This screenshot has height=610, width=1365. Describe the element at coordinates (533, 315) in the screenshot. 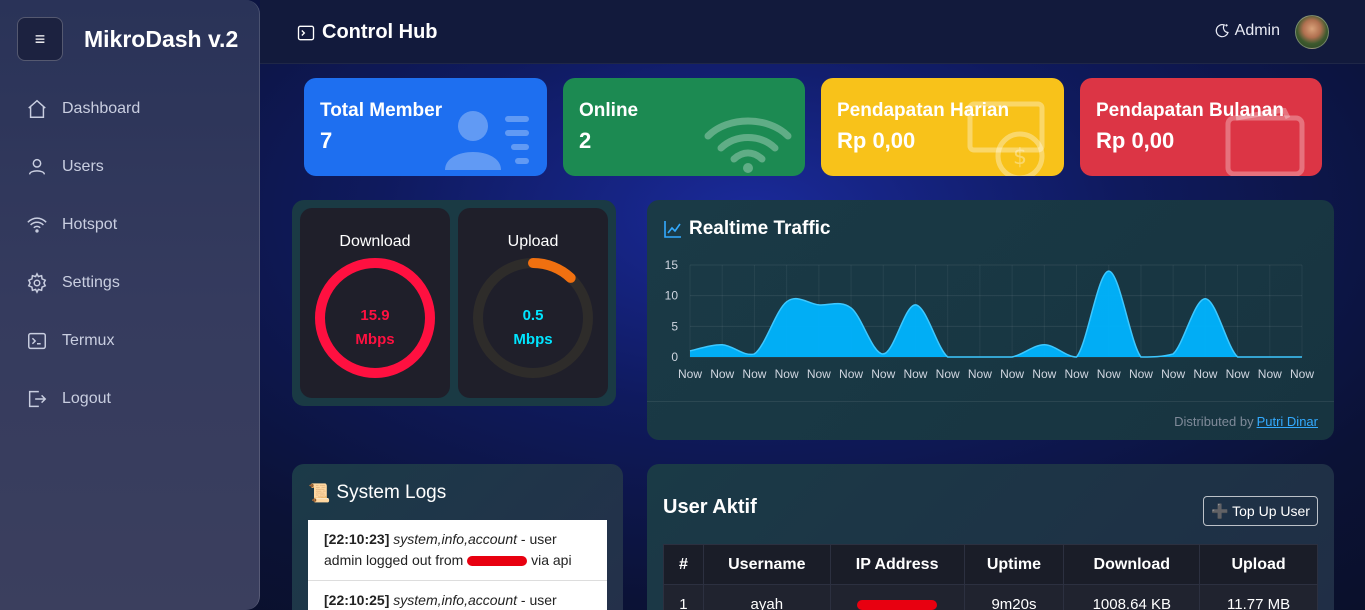

I see `upload-speed: 0.5` at that location.